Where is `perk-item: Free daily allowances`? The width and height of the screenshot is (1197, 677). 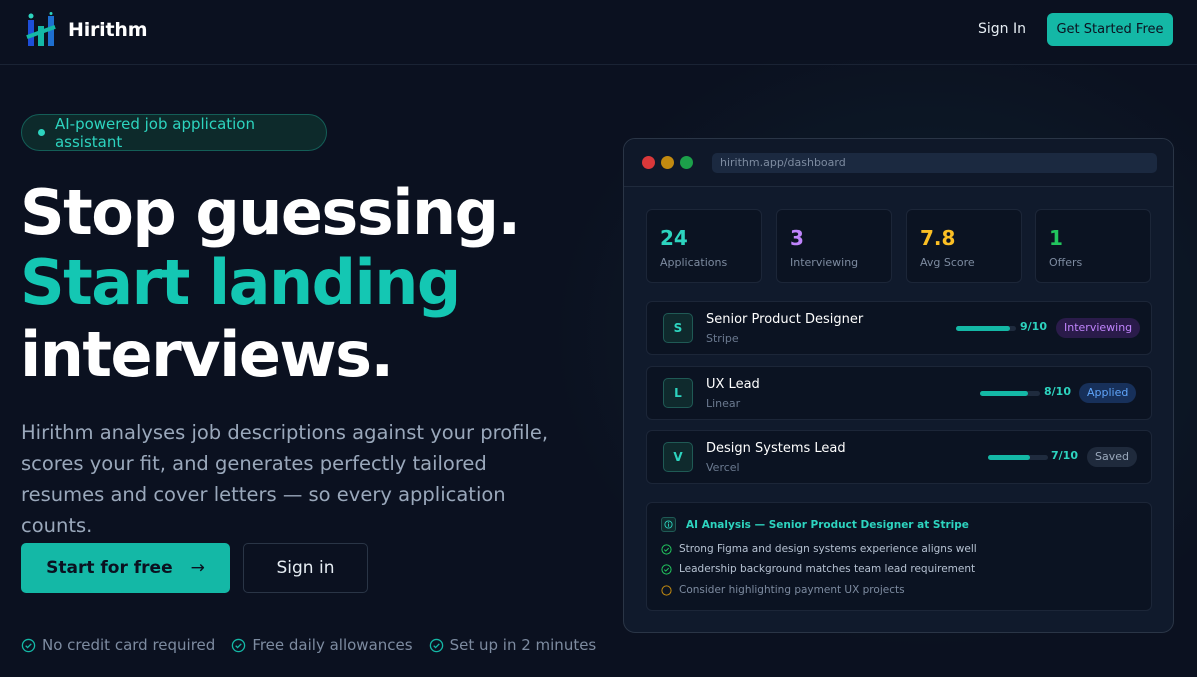
perk-item: Free daily allowances is located at coordinates (322, 645).